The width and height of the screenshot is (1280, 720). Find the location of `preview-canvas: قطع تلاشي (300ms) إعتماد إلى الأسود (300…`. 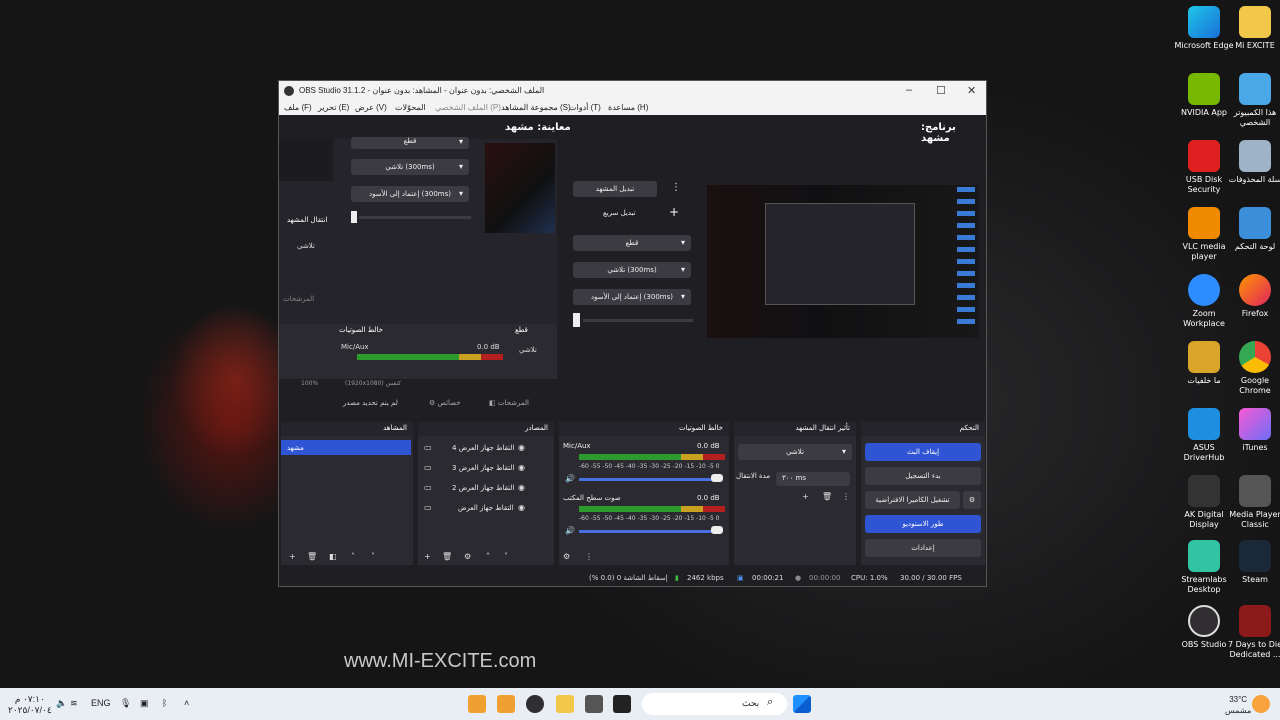

preview-canvas: قطع تلاشي (300ms) إعتماد إلى الأسود (300… is located at coordinates (418, 262).